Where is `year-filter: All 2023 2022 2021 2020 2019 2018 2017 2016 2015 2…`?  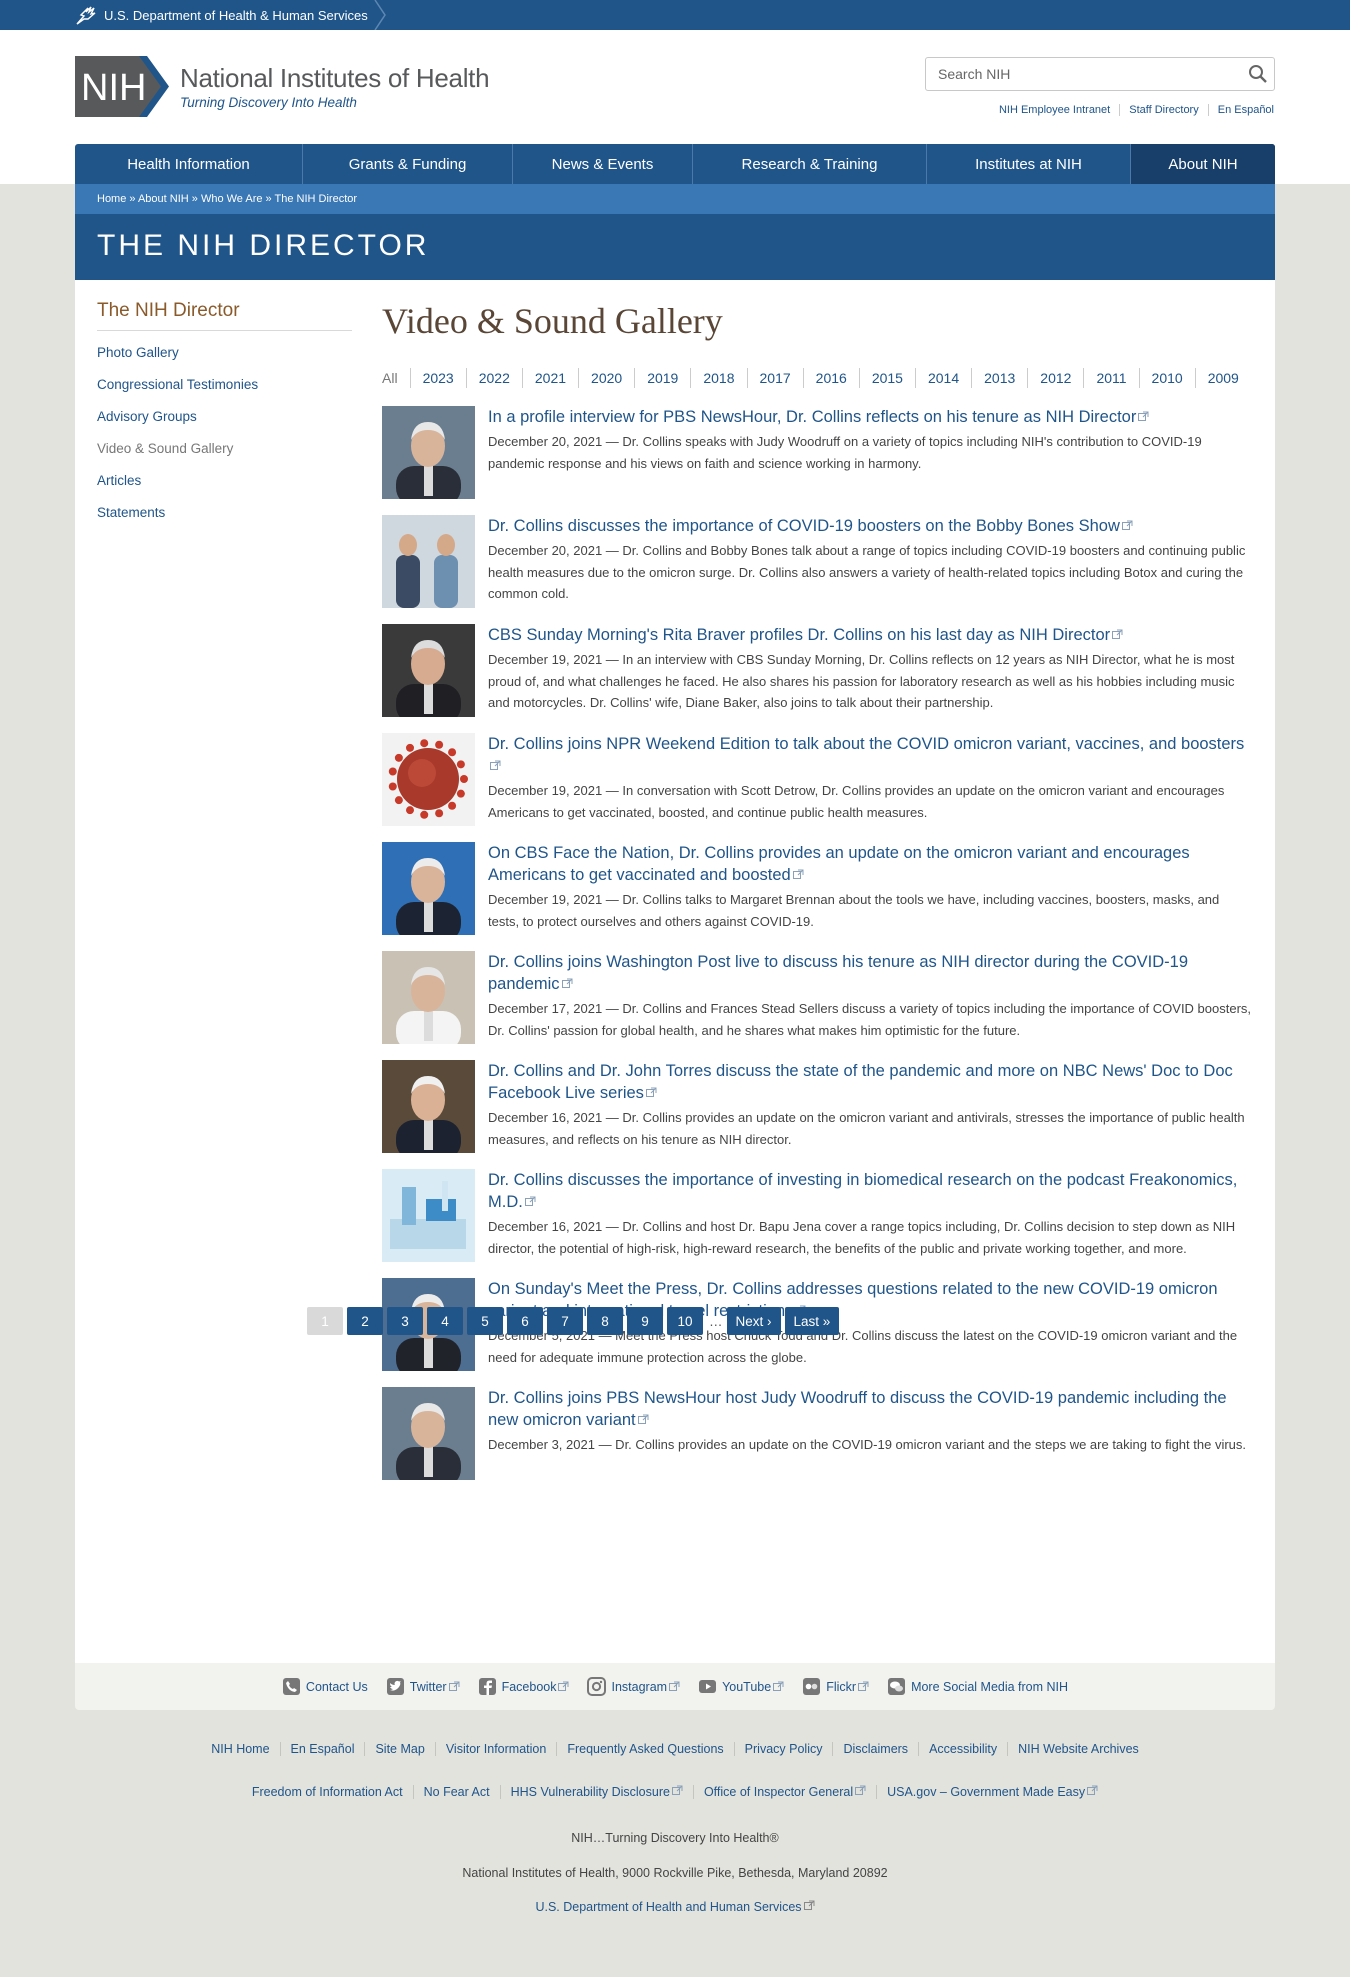
year-filter: All 2023 2022 2021 2020 2019 2018 2017 2016 2015 2… is located at coordinates (817, 378).